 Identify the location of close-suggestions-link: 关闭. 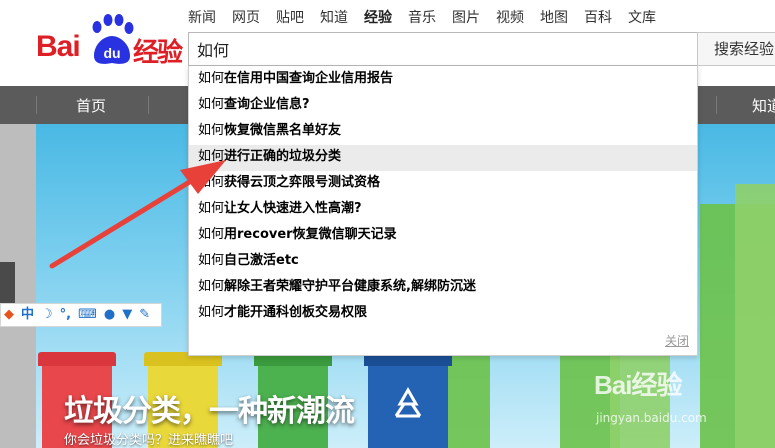
(677, 340).